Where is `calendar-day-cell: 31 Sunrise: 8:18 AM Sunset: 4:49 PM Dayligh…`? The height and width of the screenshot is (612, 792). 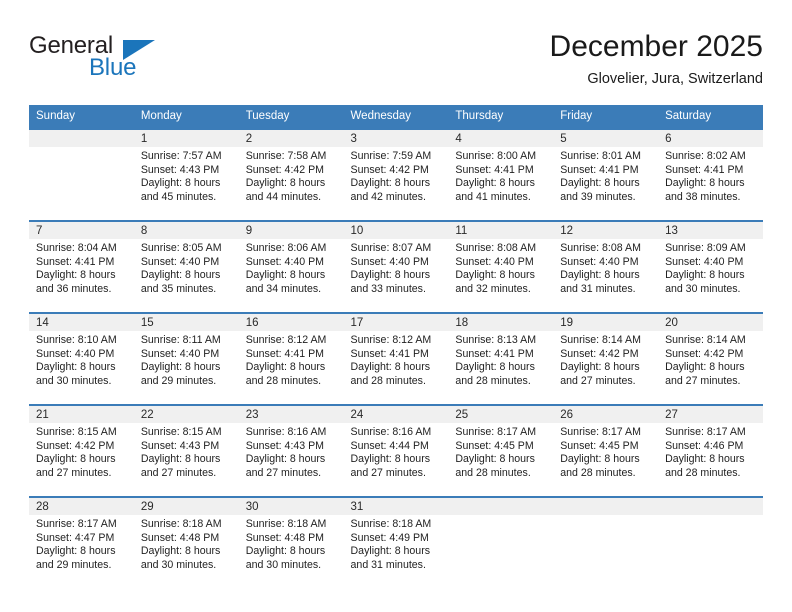
calendar-day-cell: 31 Sunrise: 8:18 AM Sunset: 4:49 PM Dayligh… is located at coordinates (396, 542).